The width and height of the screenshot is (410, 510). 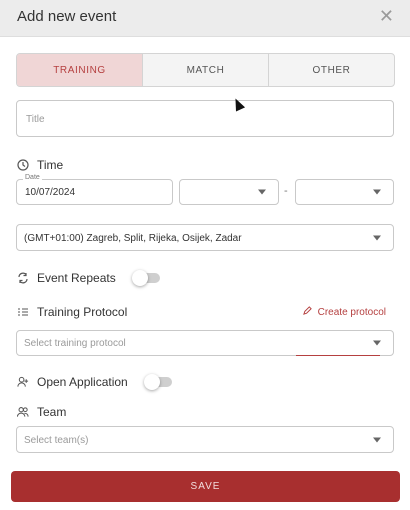 I want to click on date-field-label: Date, so click(x=32, y=177).